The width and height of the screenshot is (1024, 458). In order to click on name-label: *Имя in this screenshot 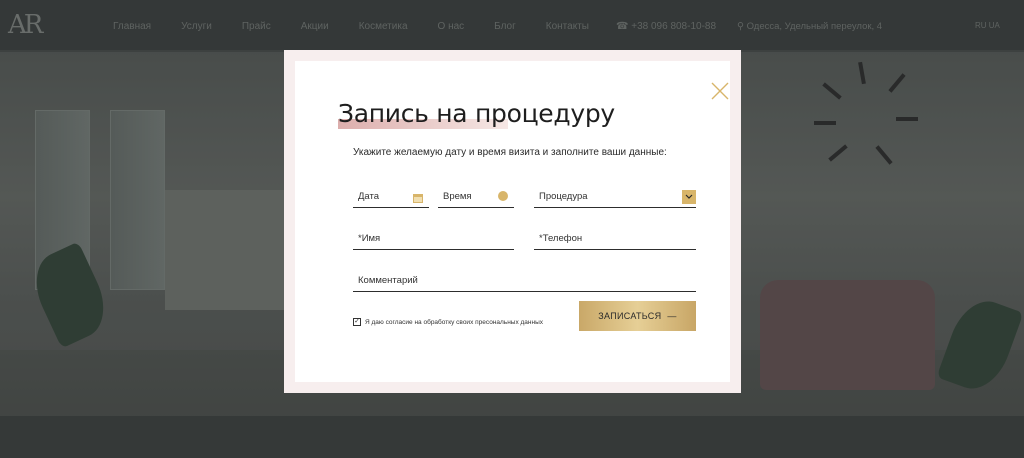, I will do `click(369, 238)`.